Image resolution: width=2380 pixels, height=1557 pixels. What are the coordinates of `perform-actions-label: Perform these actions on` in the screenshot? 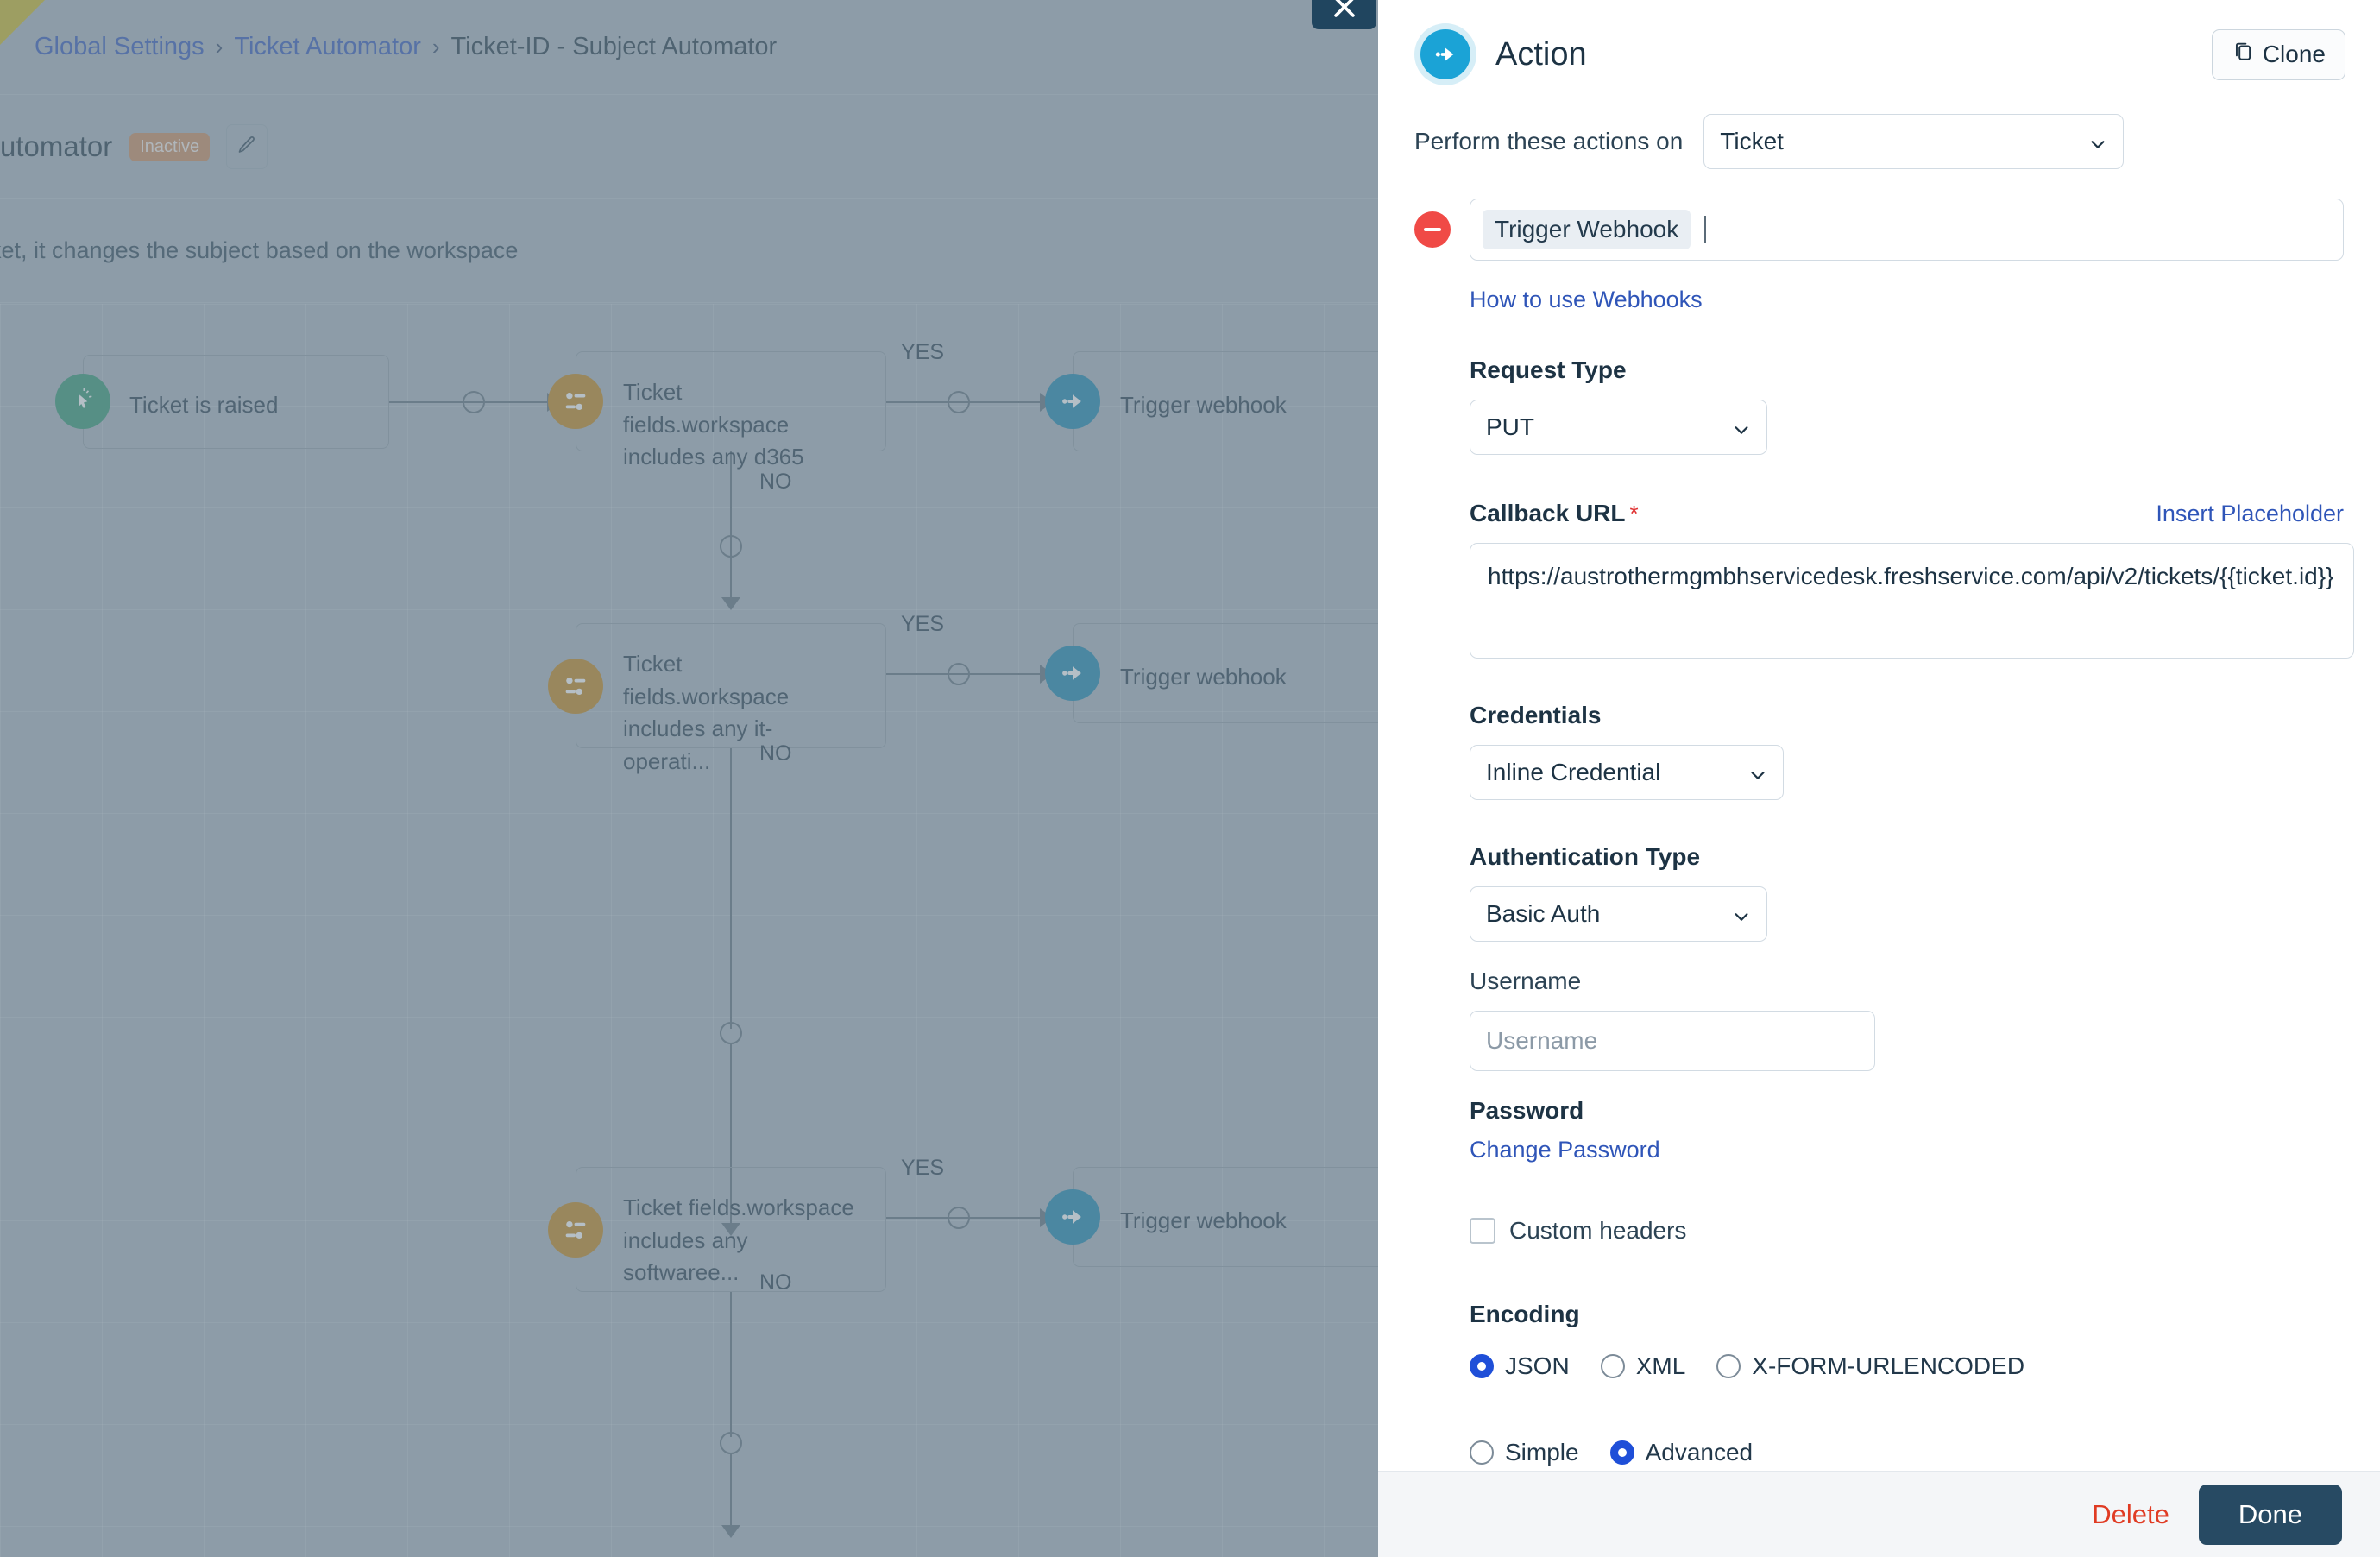 It's located at (1549, 141).